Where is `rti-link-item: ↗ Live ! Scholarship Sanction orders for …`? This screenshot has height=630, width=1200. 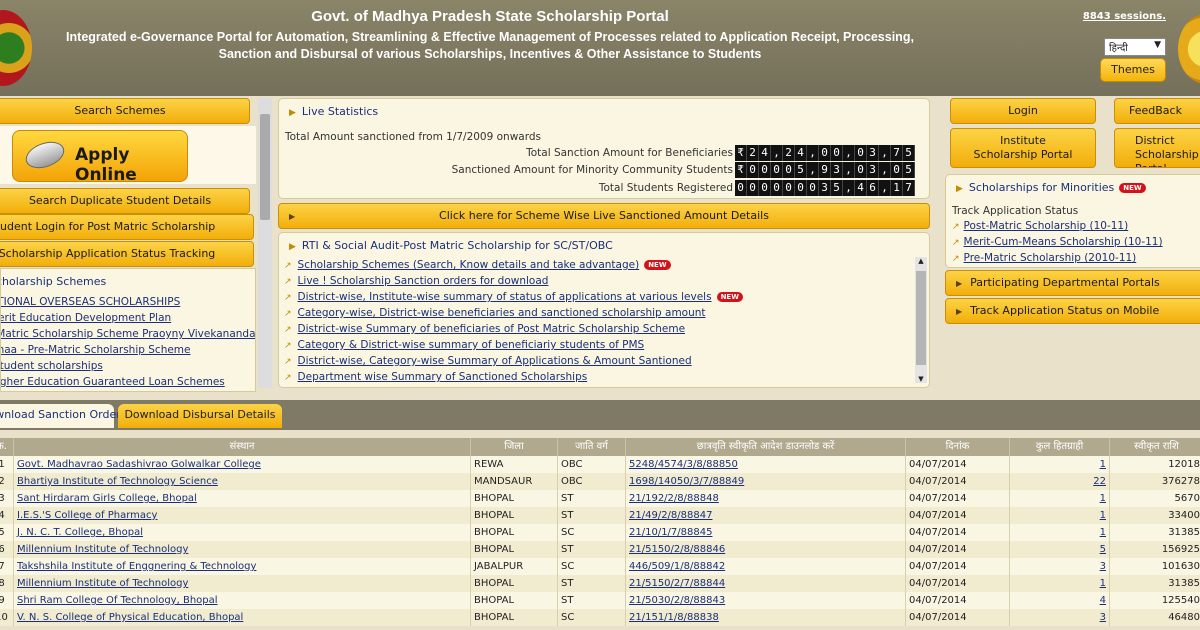
rti-link-item: ↗ Live ! Scholarship Sanction orders for … is located at coordinates (416, 281).